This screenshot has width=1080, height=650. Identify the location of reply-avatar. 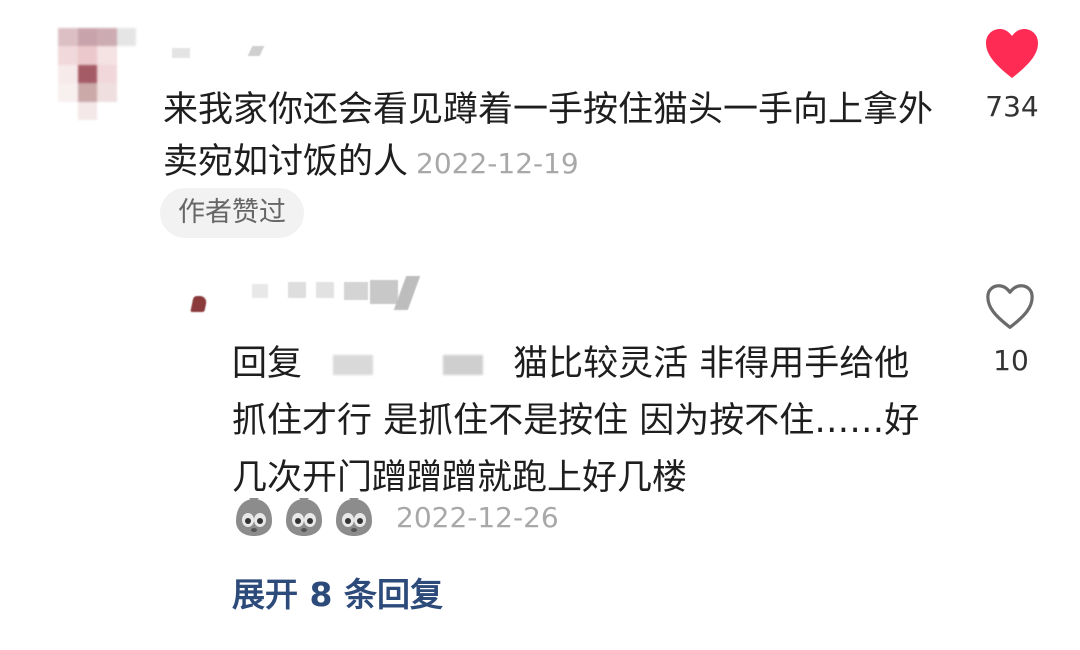
(201, 306).